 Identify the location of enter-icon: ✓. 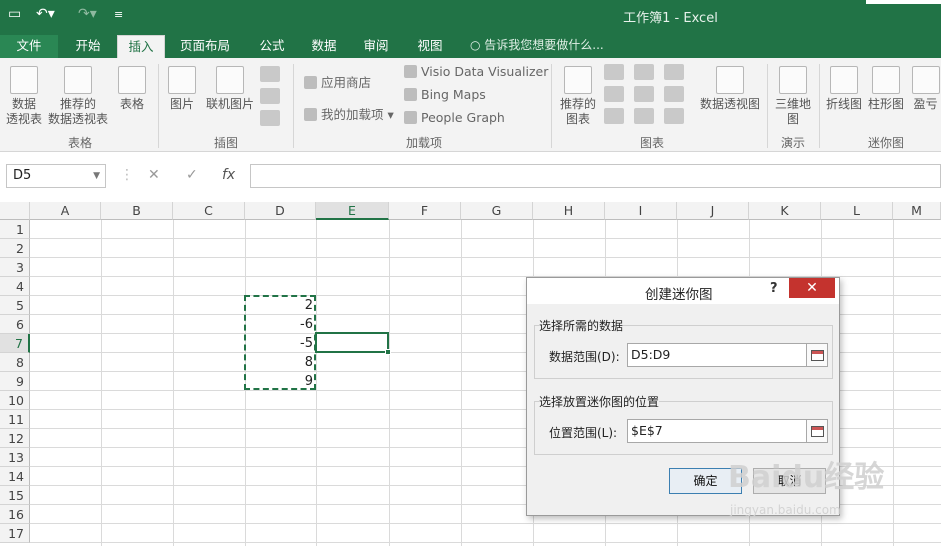
(192, 176).